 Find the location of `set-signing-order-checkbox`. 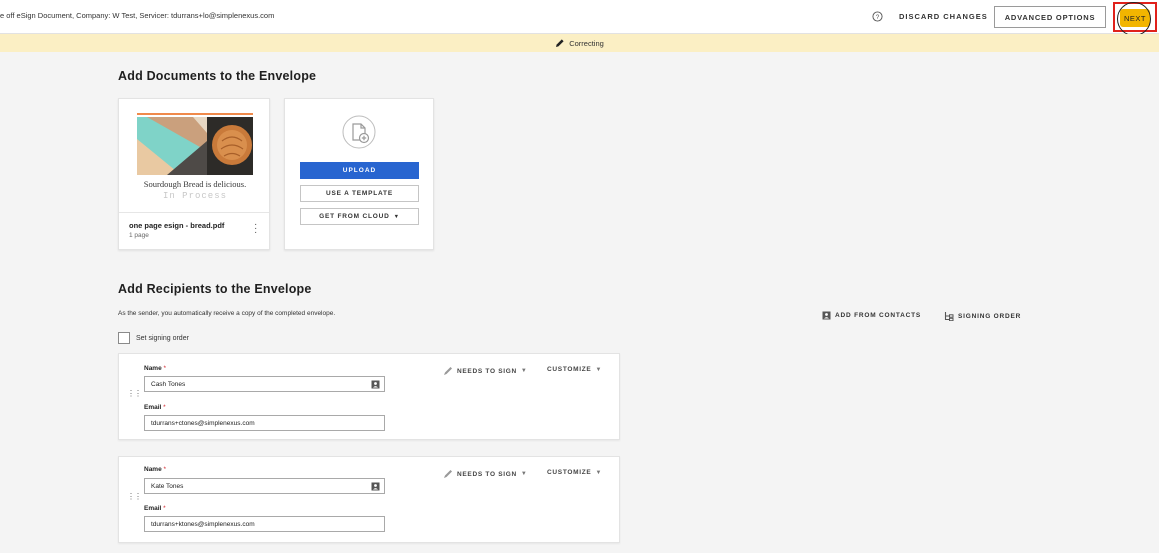

set-signing-order-checkbox is located at coordinates (124, 338).